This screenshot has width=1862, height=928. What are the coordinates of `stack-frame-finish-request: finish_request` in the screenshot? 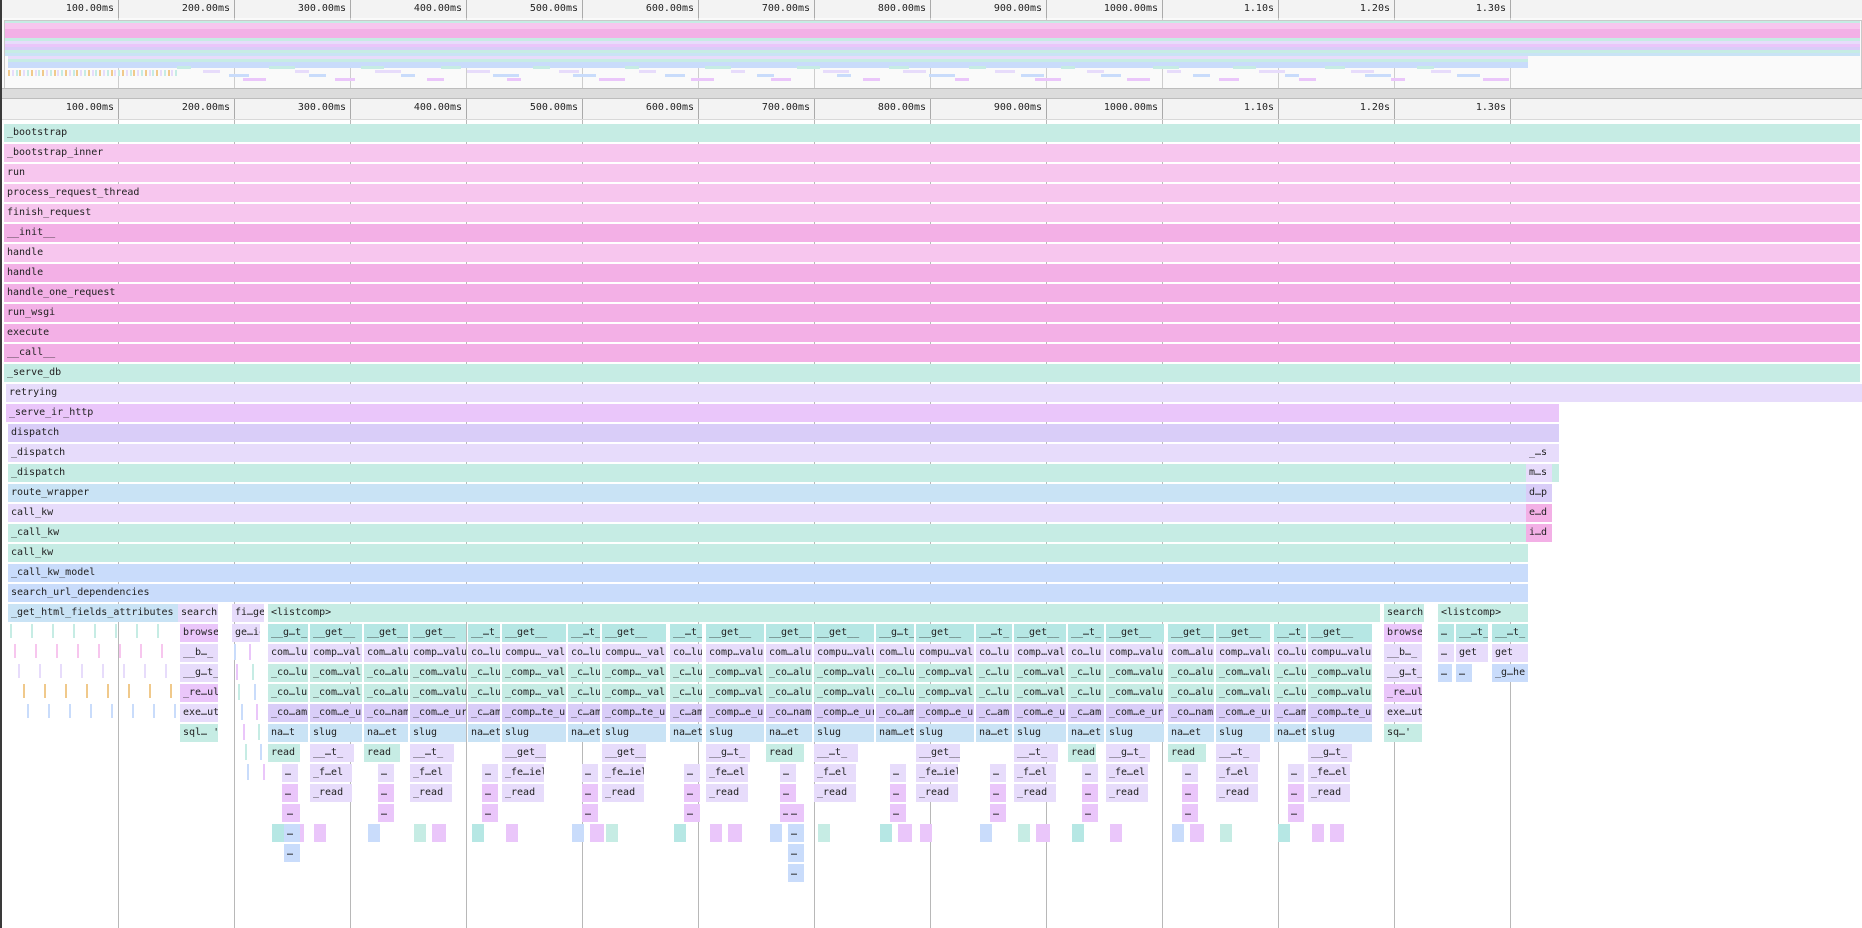 It's located at (932, 213).